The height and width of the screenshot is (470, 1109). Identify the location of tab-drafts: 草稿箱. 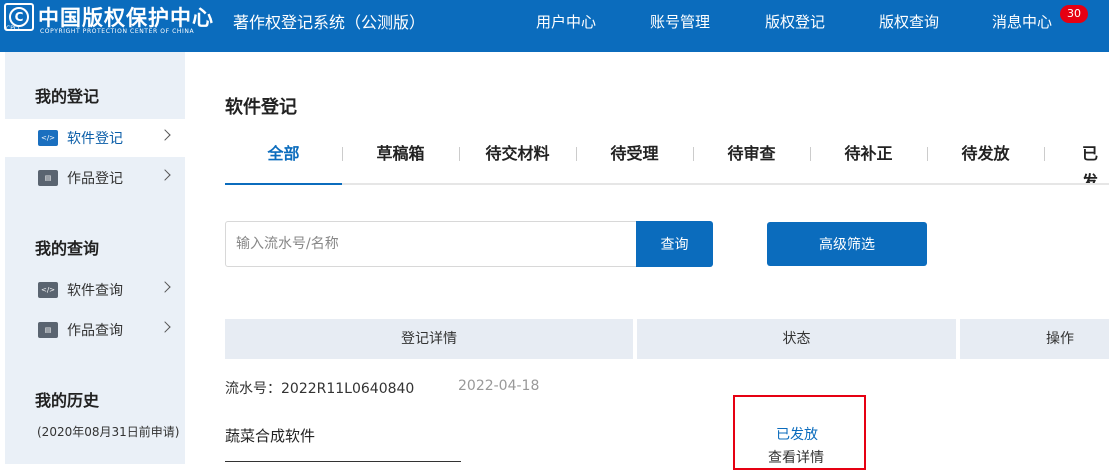
(400, 162).